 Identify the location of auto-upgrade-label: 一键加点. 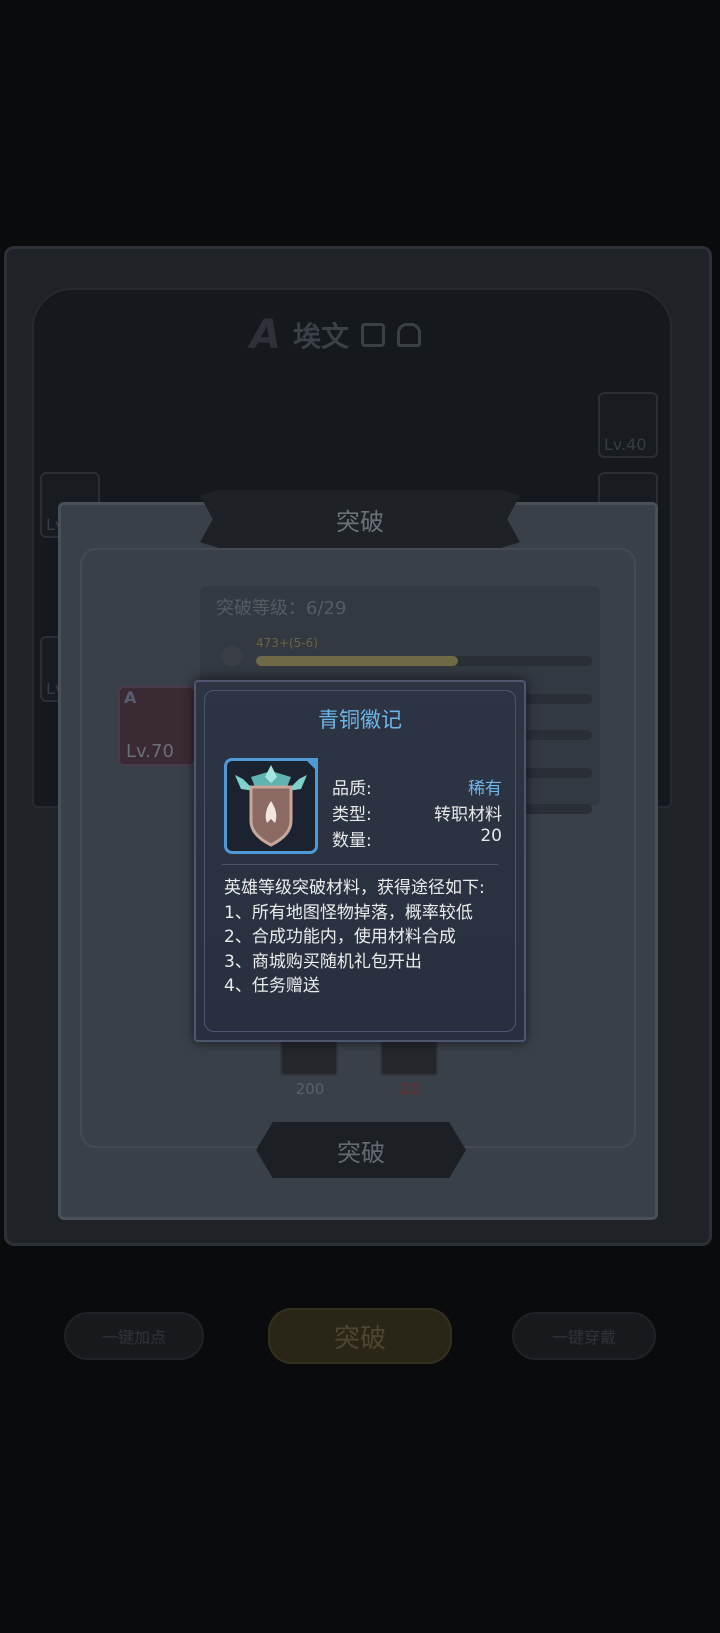
(133, 1337).